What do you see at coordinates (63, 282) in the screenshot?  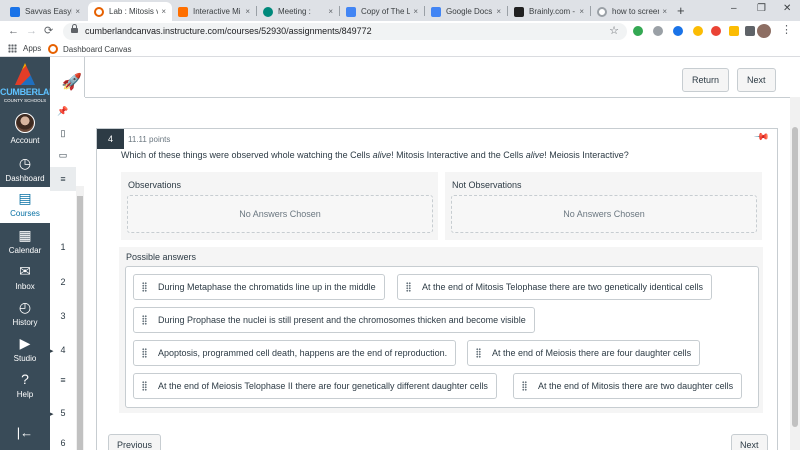 I see `question-nav-item: 2` at bounding box center [63, 282].